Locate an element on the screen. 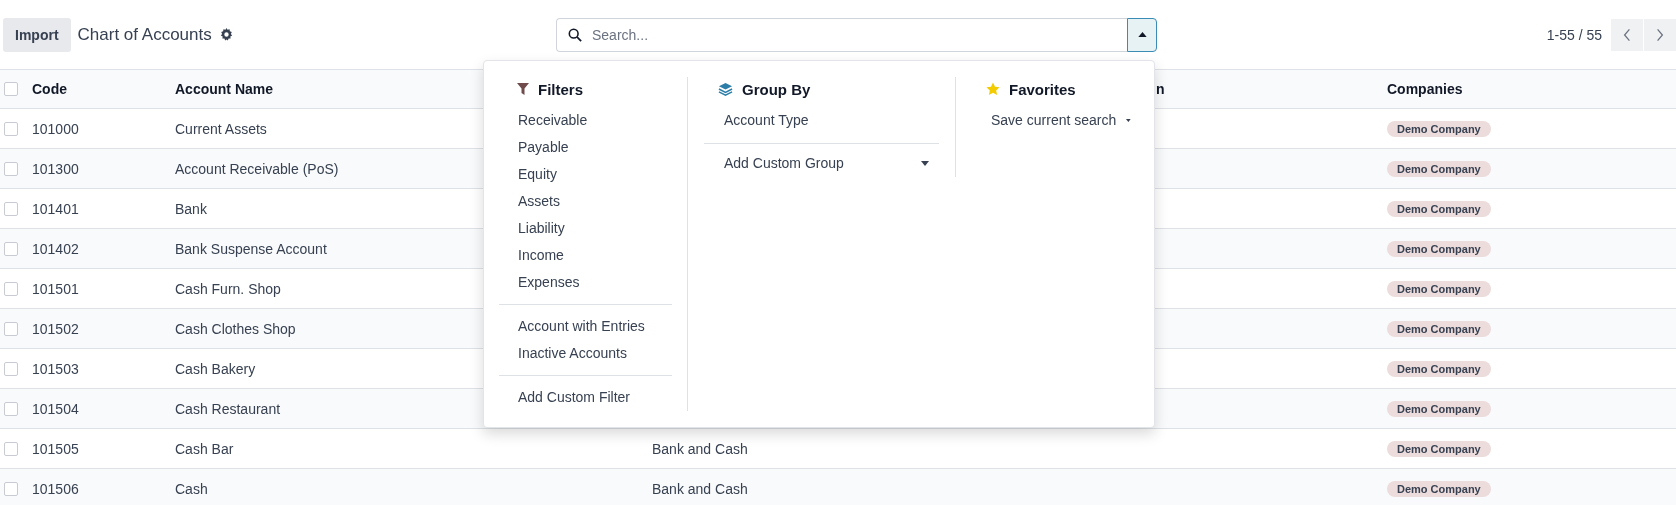  layers-icon is located at coordinates (725, 89).